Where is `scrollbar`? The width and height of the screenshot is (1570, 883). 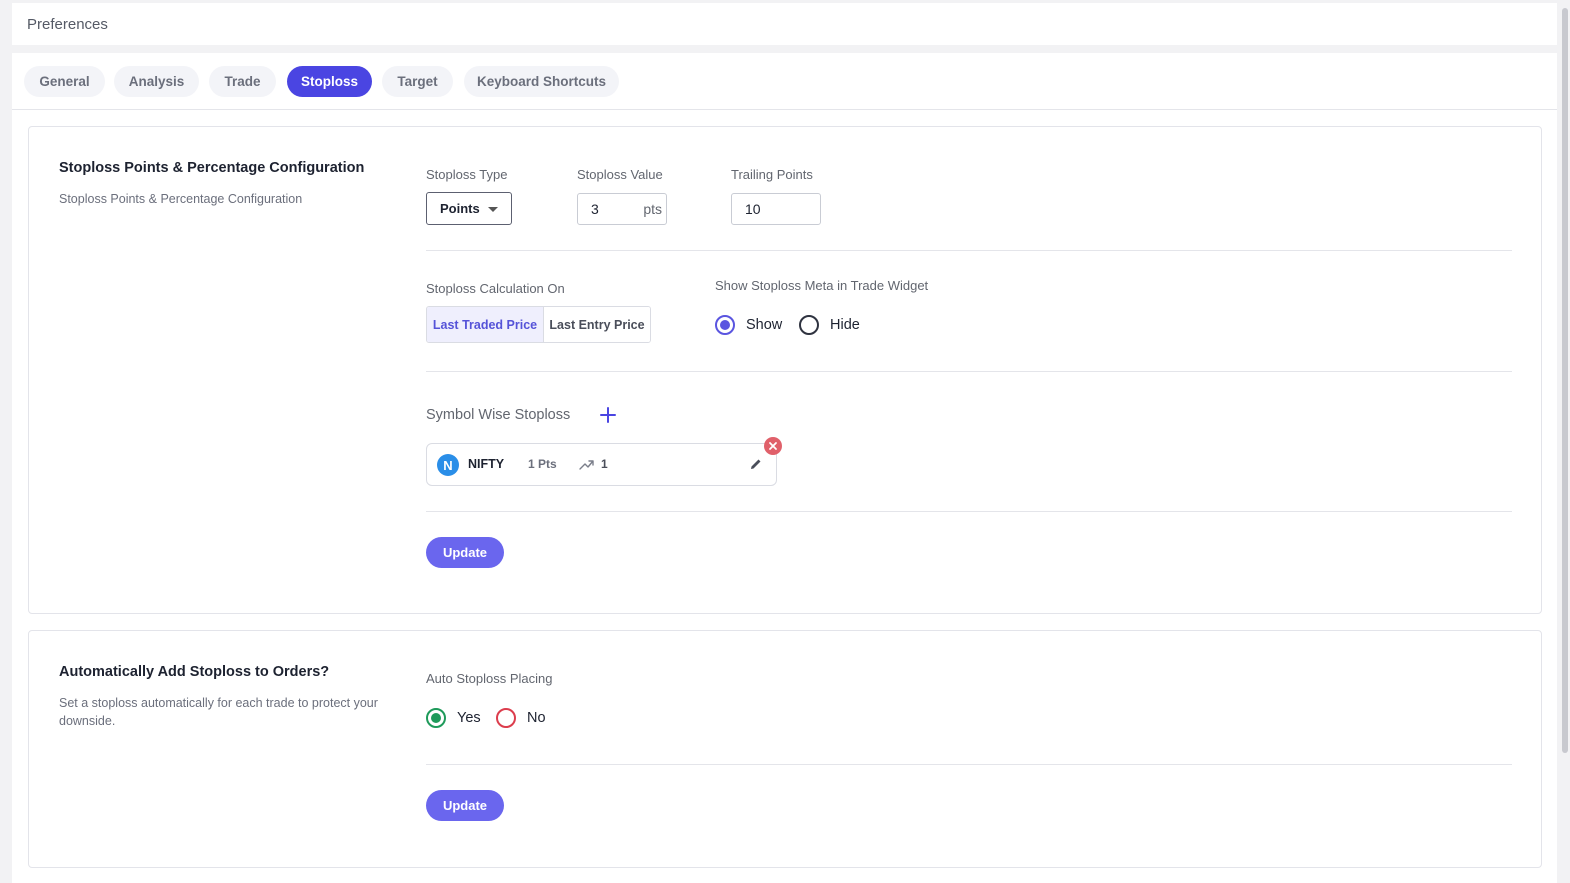 scrollbar is located at coordinates (1565, 441).